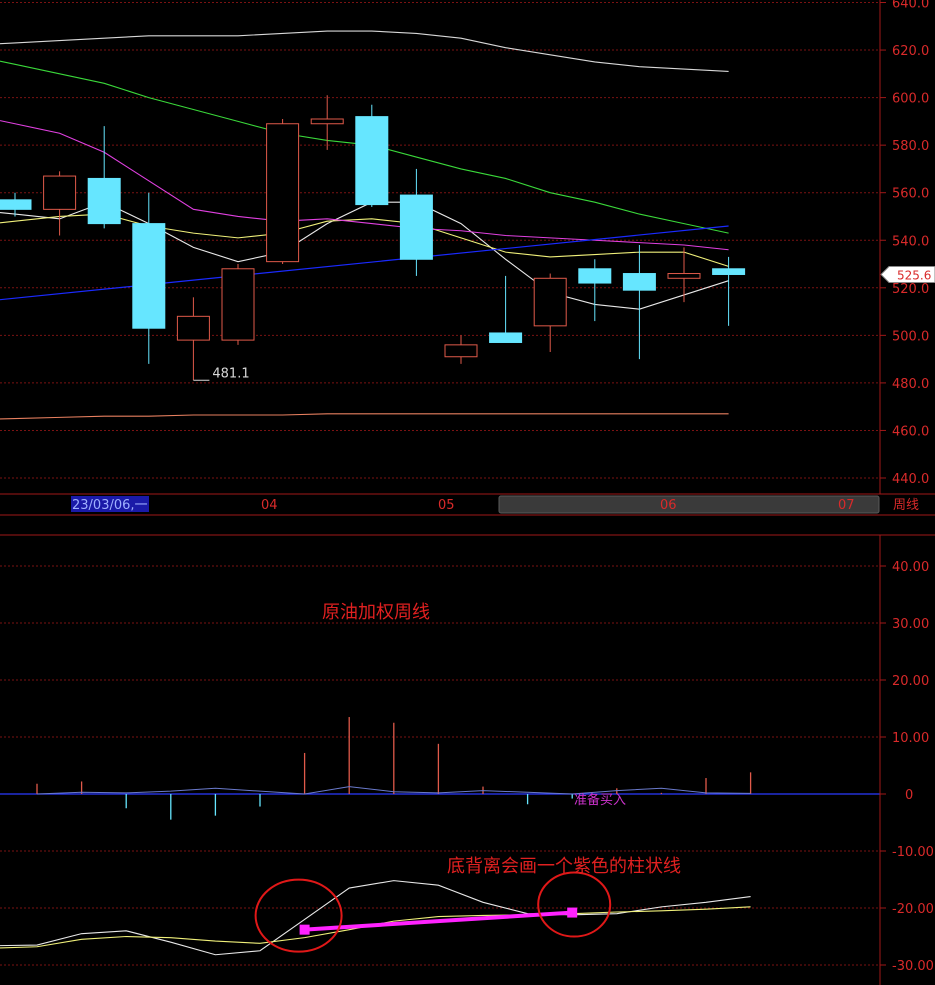  I want to click on moving-average-orange, so click(364, 416).